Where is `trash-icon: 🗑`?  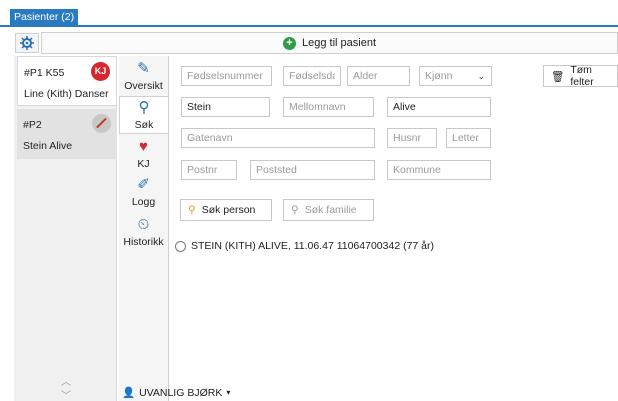
trash-icon: 🗑 is located at coordinates (558, 76).